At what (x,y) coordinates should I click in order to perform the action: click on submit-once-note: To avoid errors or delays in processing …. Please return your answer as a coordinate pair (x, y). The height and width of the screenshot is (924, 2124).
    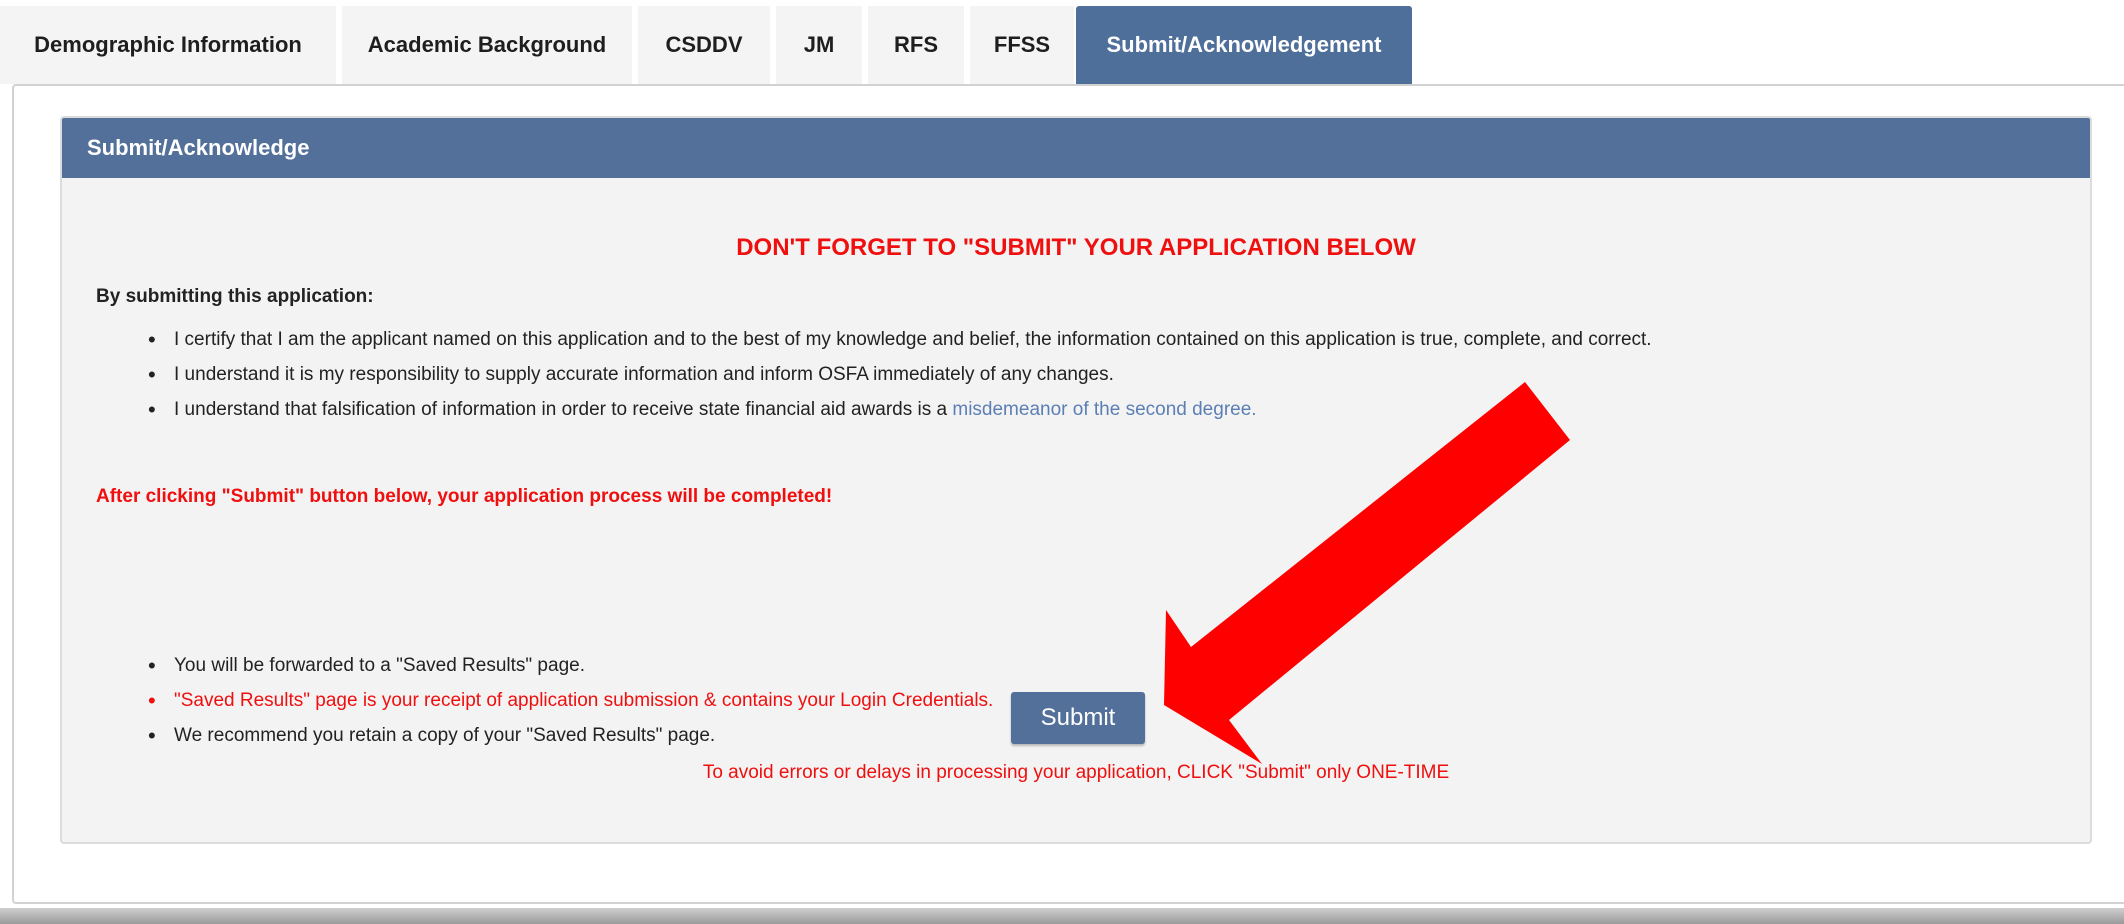
    Looking at the image, I should click on (1076, 772).